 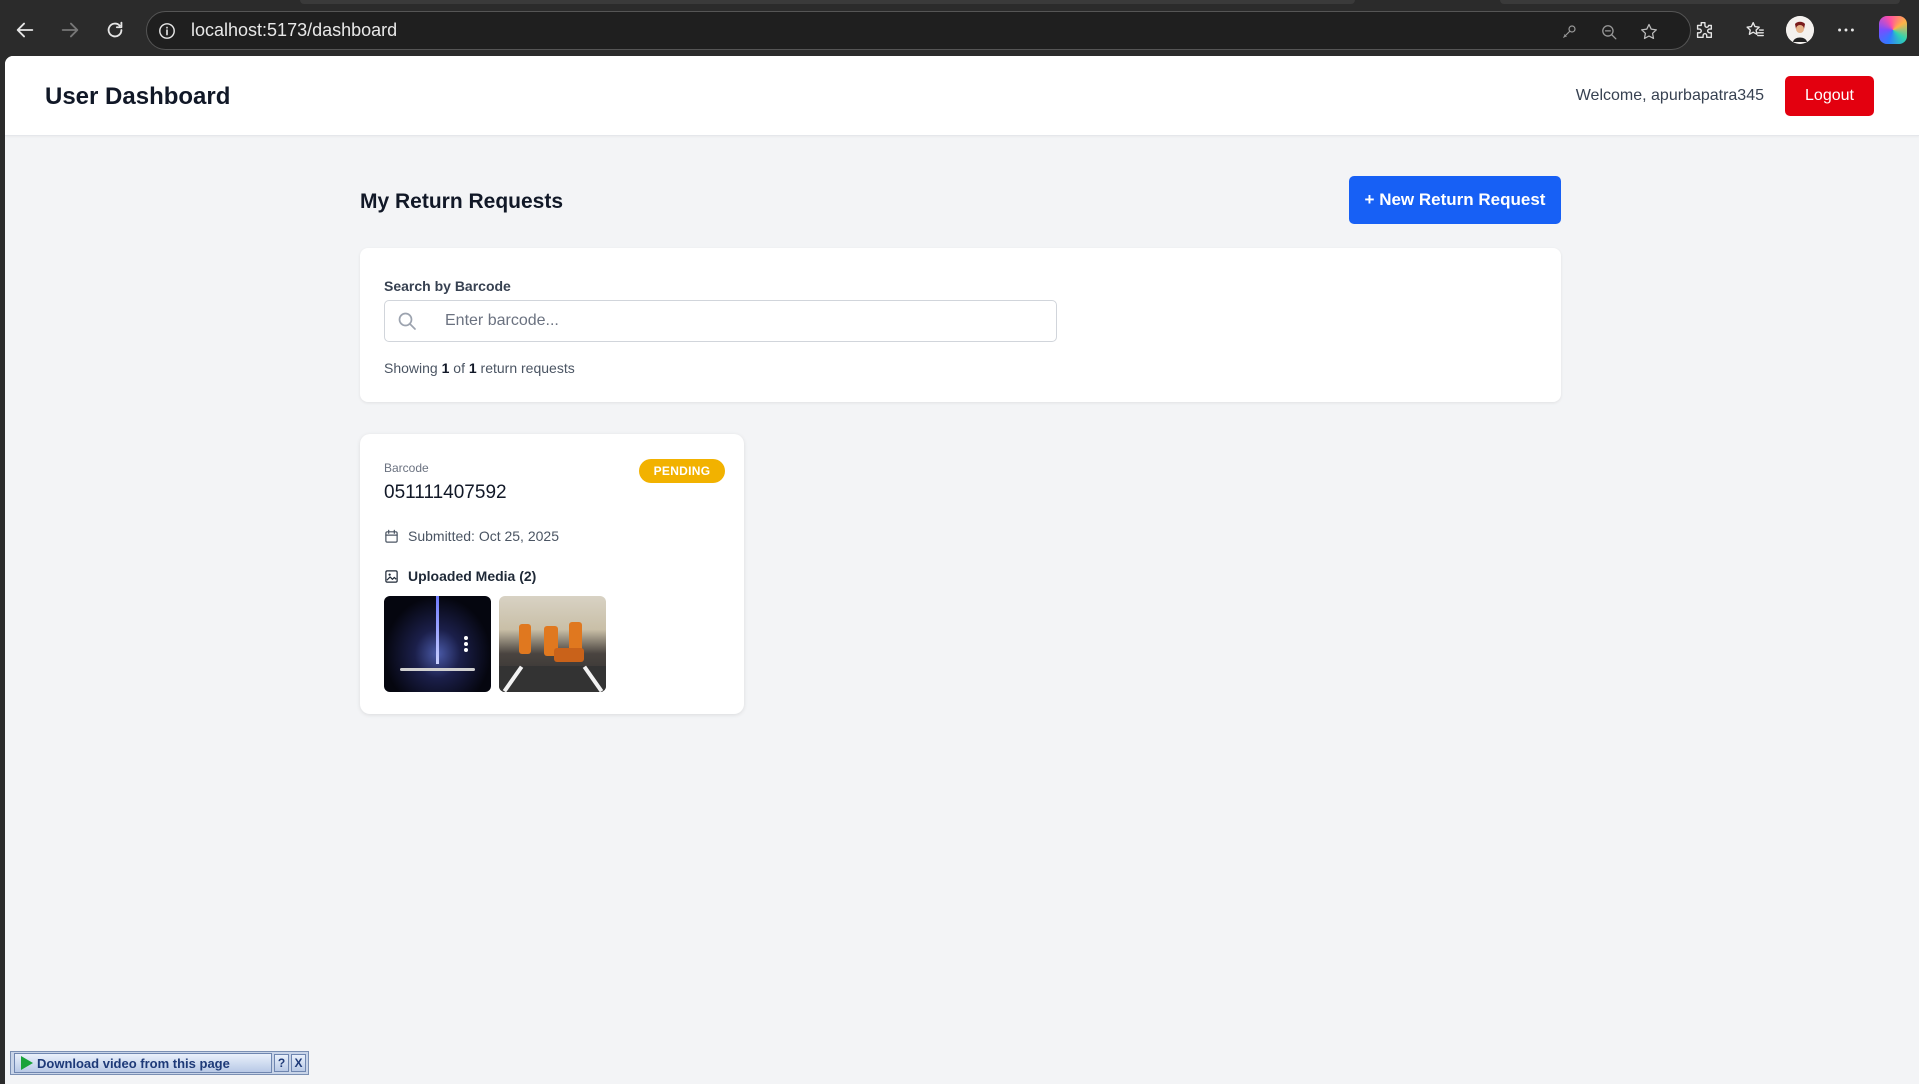 I want to click on download-video-button: Download video from this page, so click(x=143, y=1063).